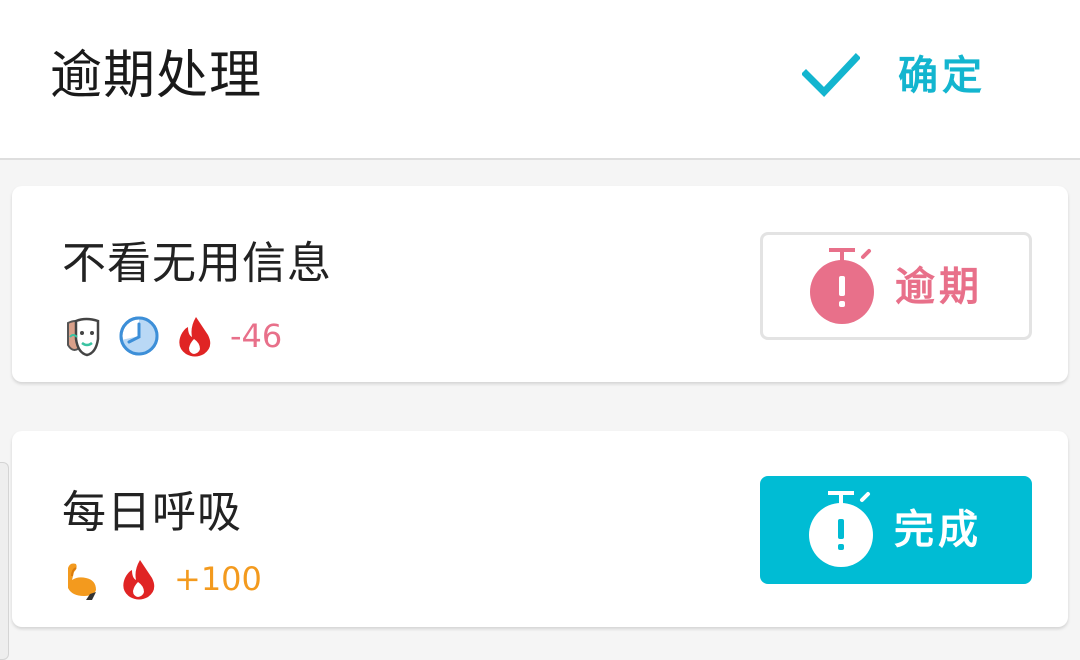  I want to click on overdue-label: 逾期, so click(939, 287).